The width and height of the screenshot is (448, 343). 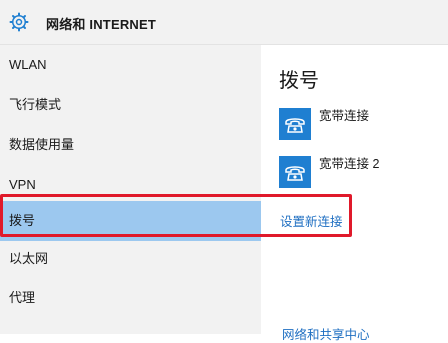 I want to click on gear-icon, so click(x=19, y=22).